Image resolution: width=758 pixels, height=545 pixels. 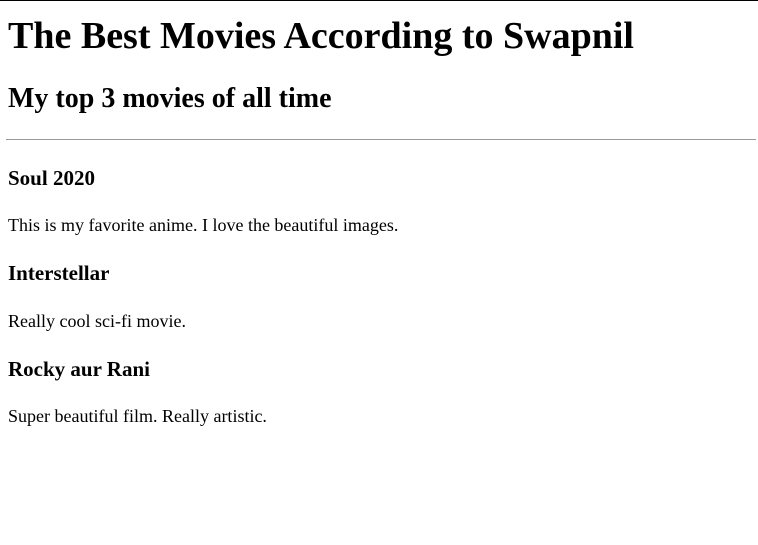 I want to click on movie-title: Soul 2020, so click(x=51, y=178).